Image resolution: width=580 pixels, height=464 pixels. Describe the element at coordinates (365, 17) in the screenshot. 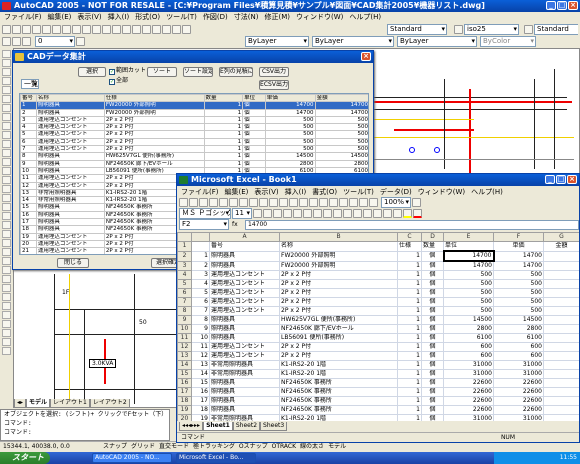

I see `acad-menu-item: ヘルプ(H)` at that location.